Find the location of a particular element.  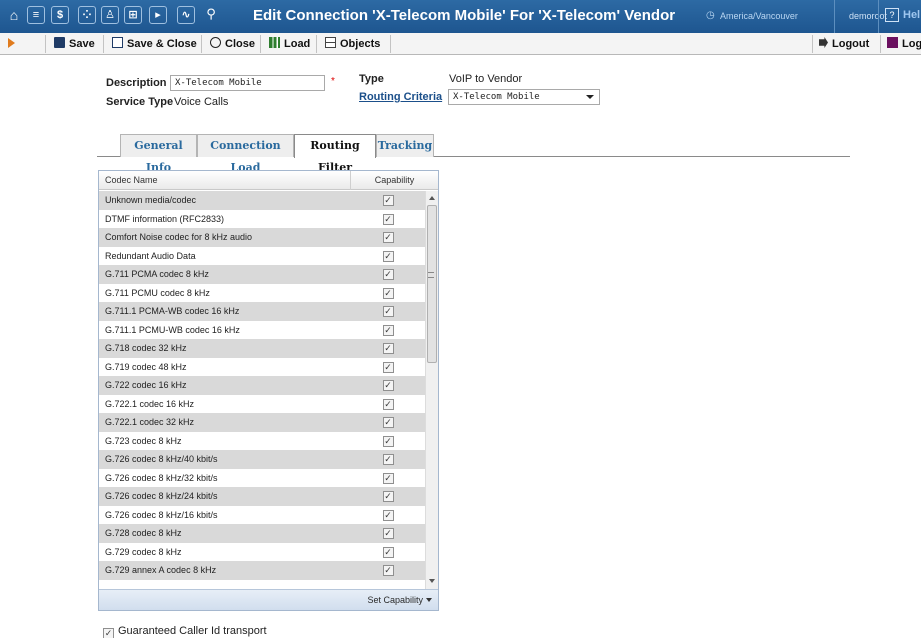

codec-name-cell: Comfort Noise codec for 8 kHz audio is located at coordinates (179, 237).